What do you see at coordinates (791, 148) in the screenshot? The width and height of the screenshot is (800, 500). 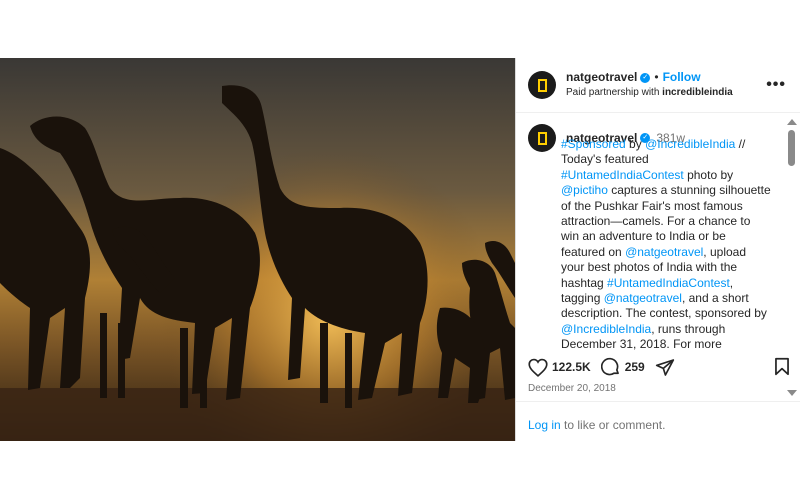 I see `scrollbar-thumb` at bounding box center [791, 148].